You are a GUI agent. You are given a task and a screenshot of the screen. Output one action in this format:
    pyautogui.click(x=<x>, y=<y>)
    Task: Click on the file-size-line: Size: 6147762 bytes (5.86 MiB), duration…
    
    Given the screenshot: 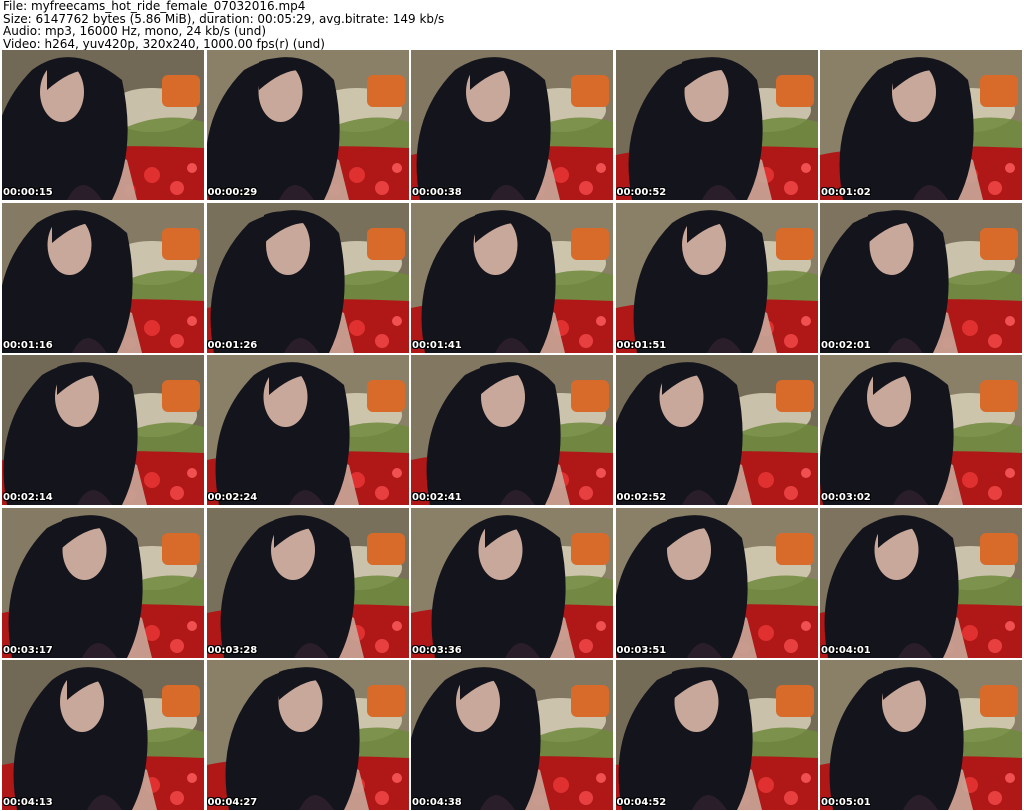 What is the action you would take?
    pyautogui.click(x=224, y=18)
    